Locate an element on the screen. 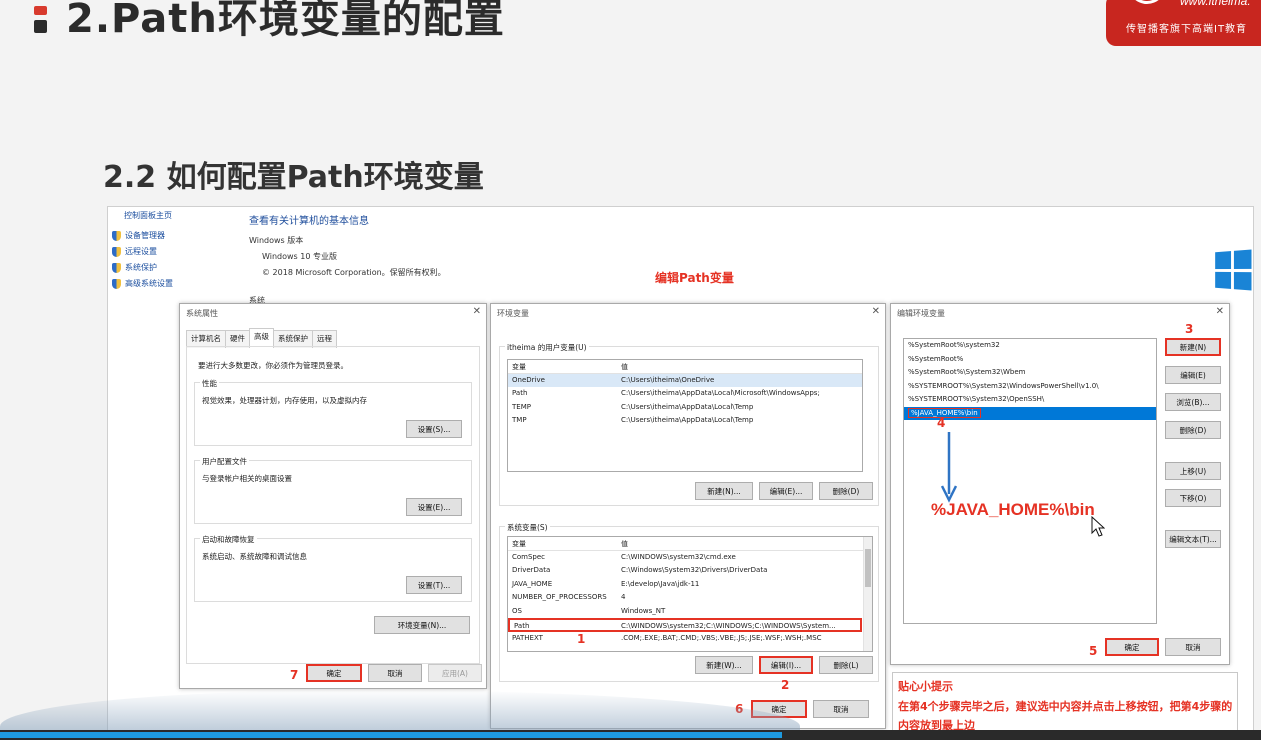 The height and width of the screenshot is (740, 1261). dialog-title: 环境变量 is located at coordinates (513, 313).